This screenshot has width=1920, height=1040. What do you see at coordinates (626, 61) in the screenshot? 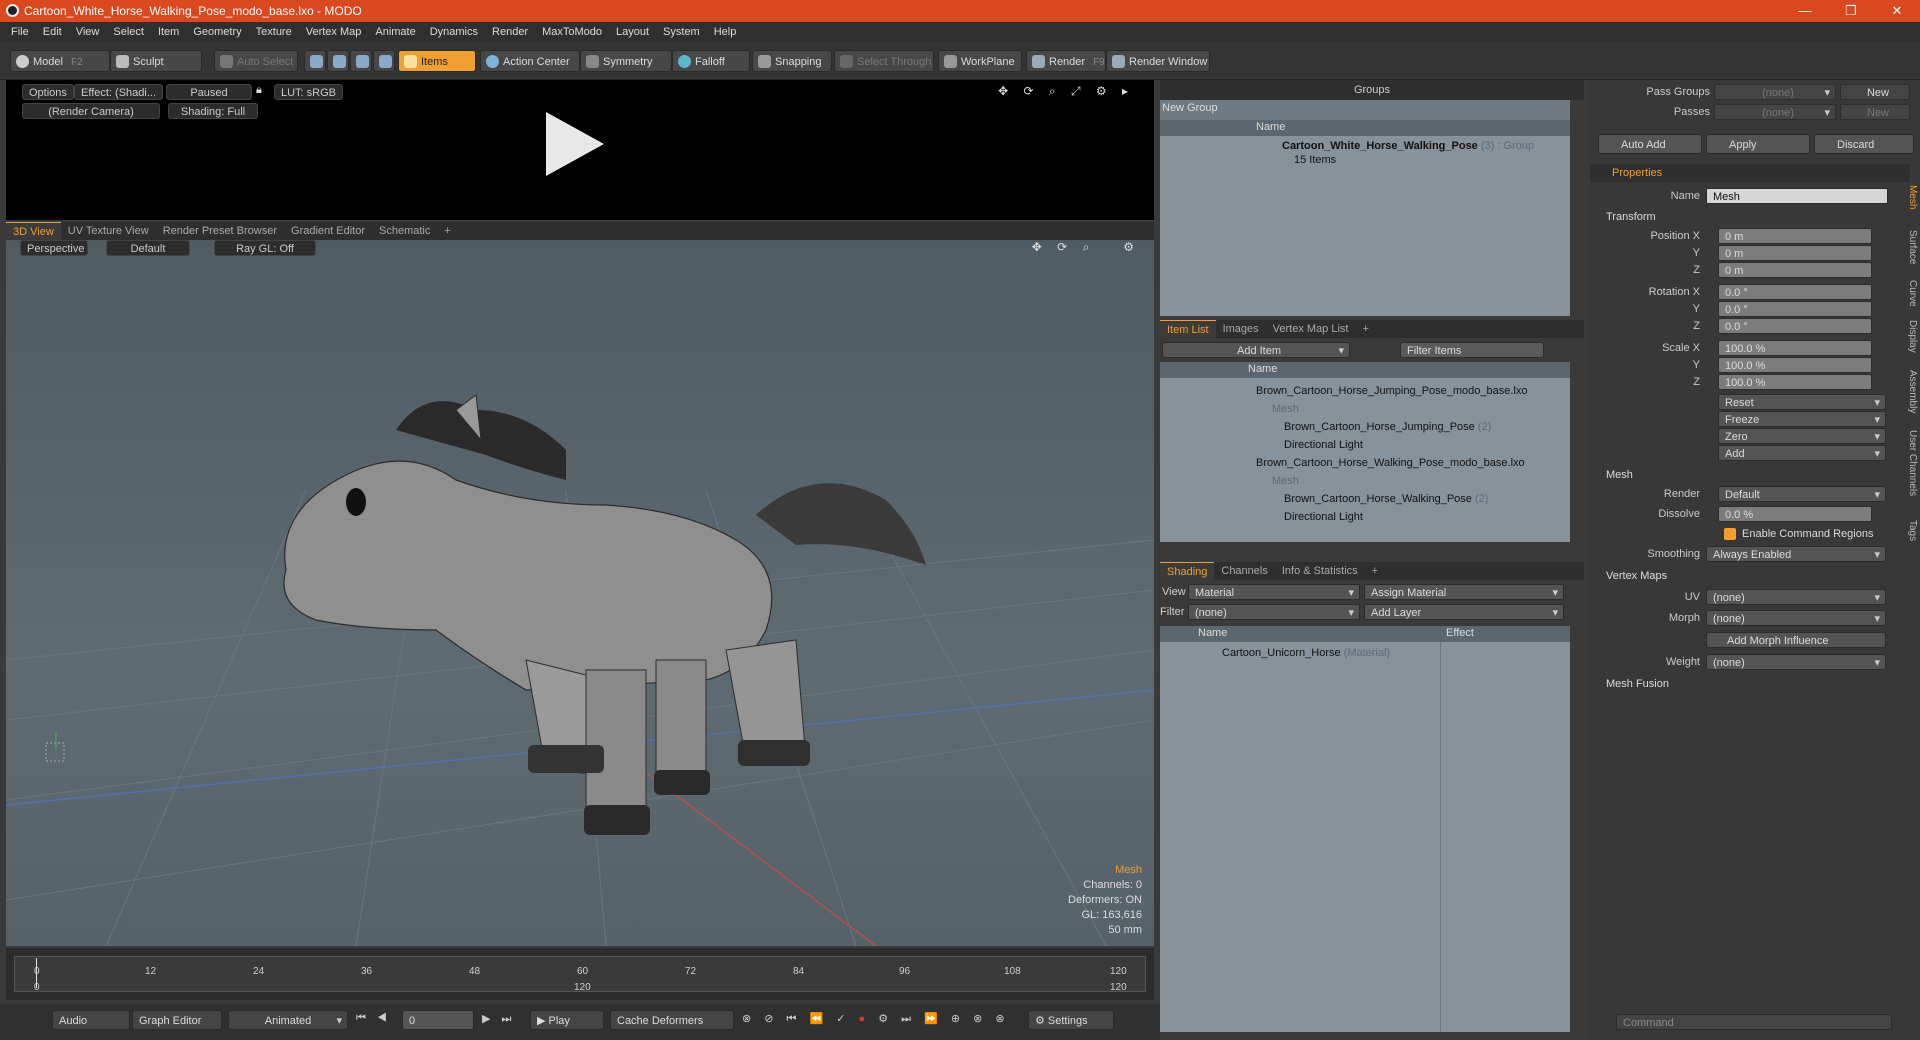
I see `symmetry-button: Symmetry` at bounding box center [626, 61].